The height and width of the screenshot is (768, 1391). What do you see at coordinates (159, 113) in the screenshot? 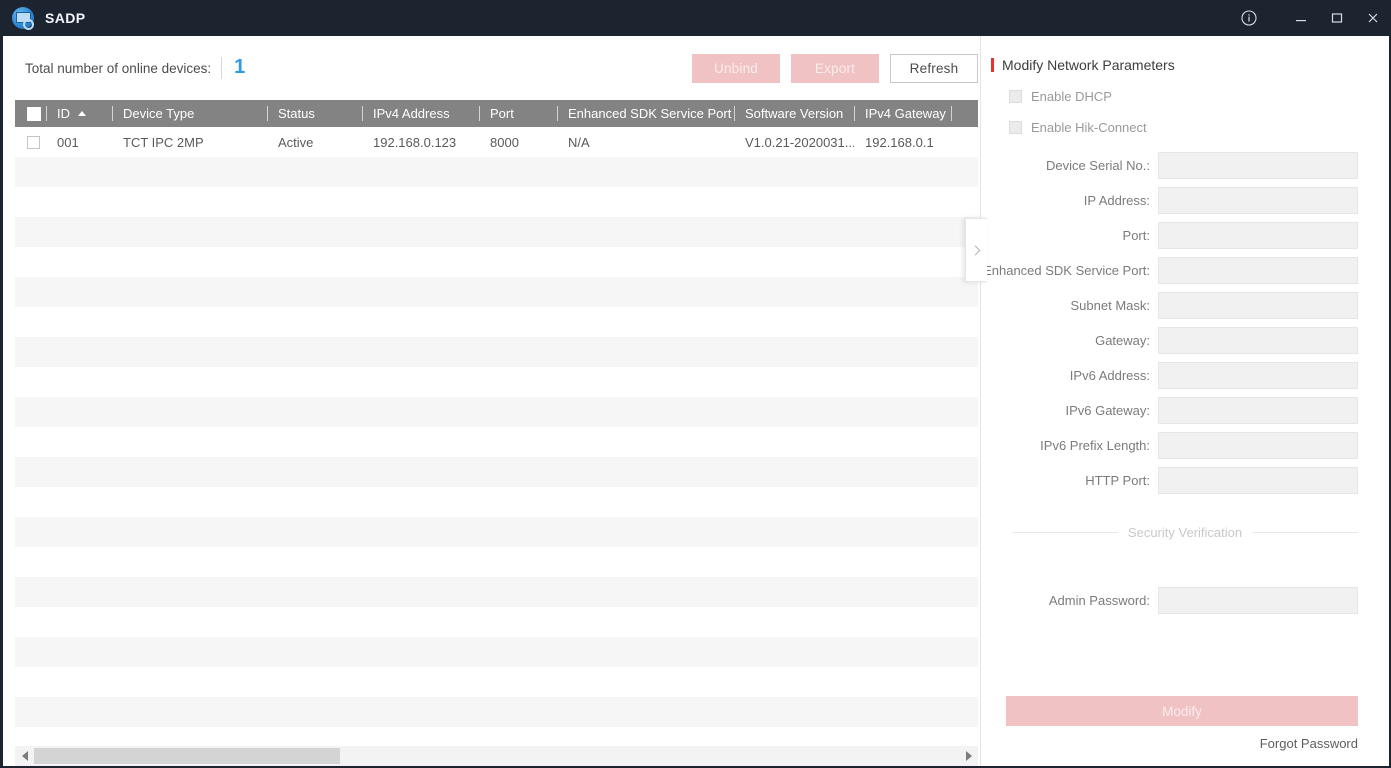
I see `column-header-device-type-label: Device Type` at bounding box center [159, 113].